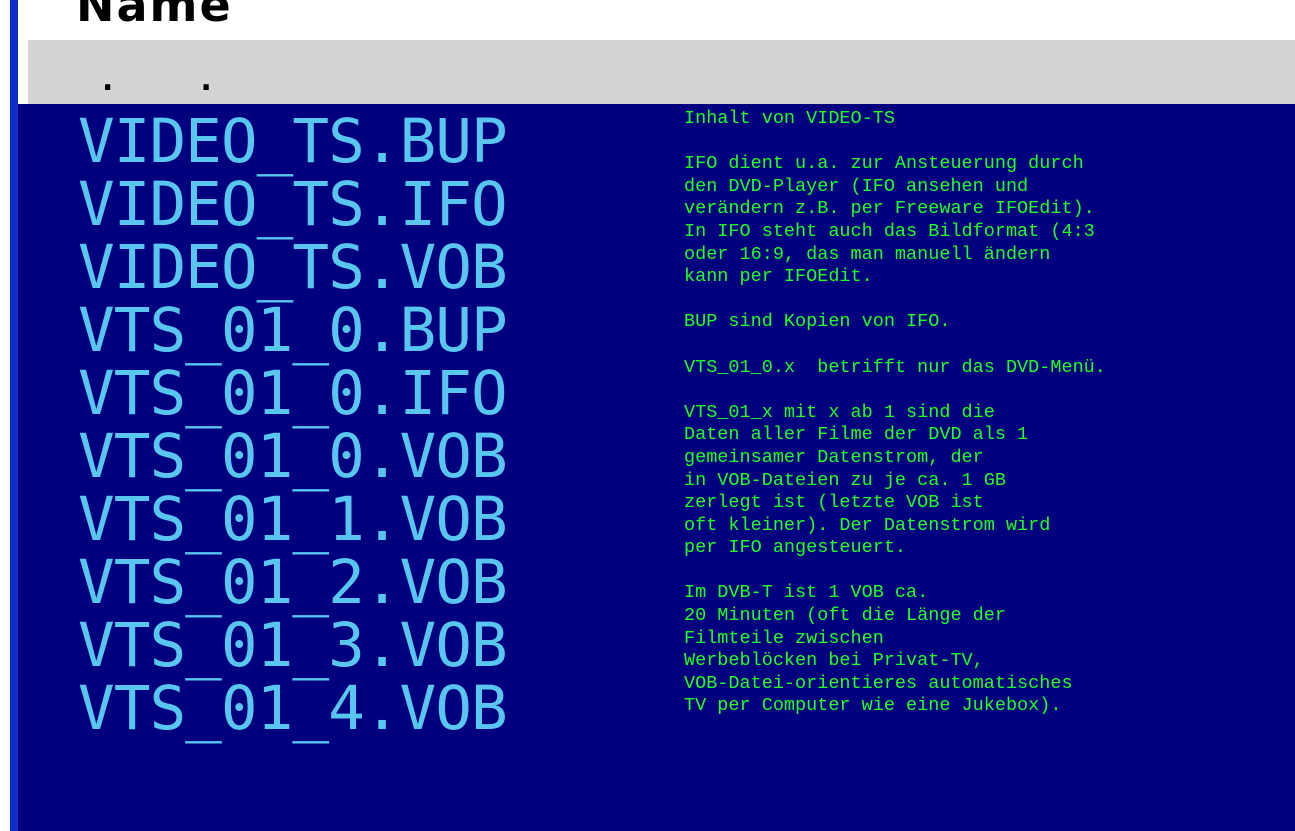 Image resolution: width=1295 pixels, height=831 pixels. I want to click on file-item: VIDEO_TS.BUP, so click(293, 141).